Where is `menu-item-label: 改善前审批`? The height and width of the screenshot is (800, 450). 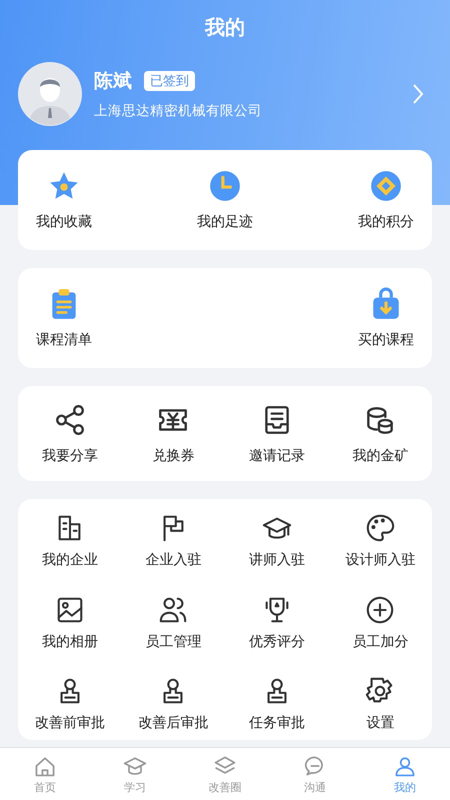 menu-item-label: 改善前审批 is located at coordinates (69, 723).